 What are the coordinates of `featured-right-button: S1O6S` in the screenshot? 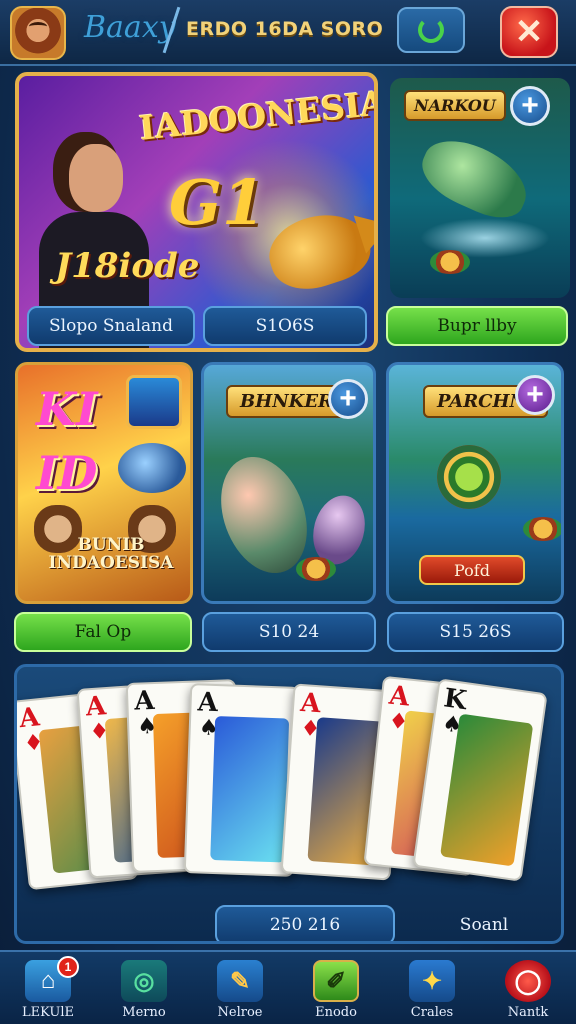 It's located at (285, 326).